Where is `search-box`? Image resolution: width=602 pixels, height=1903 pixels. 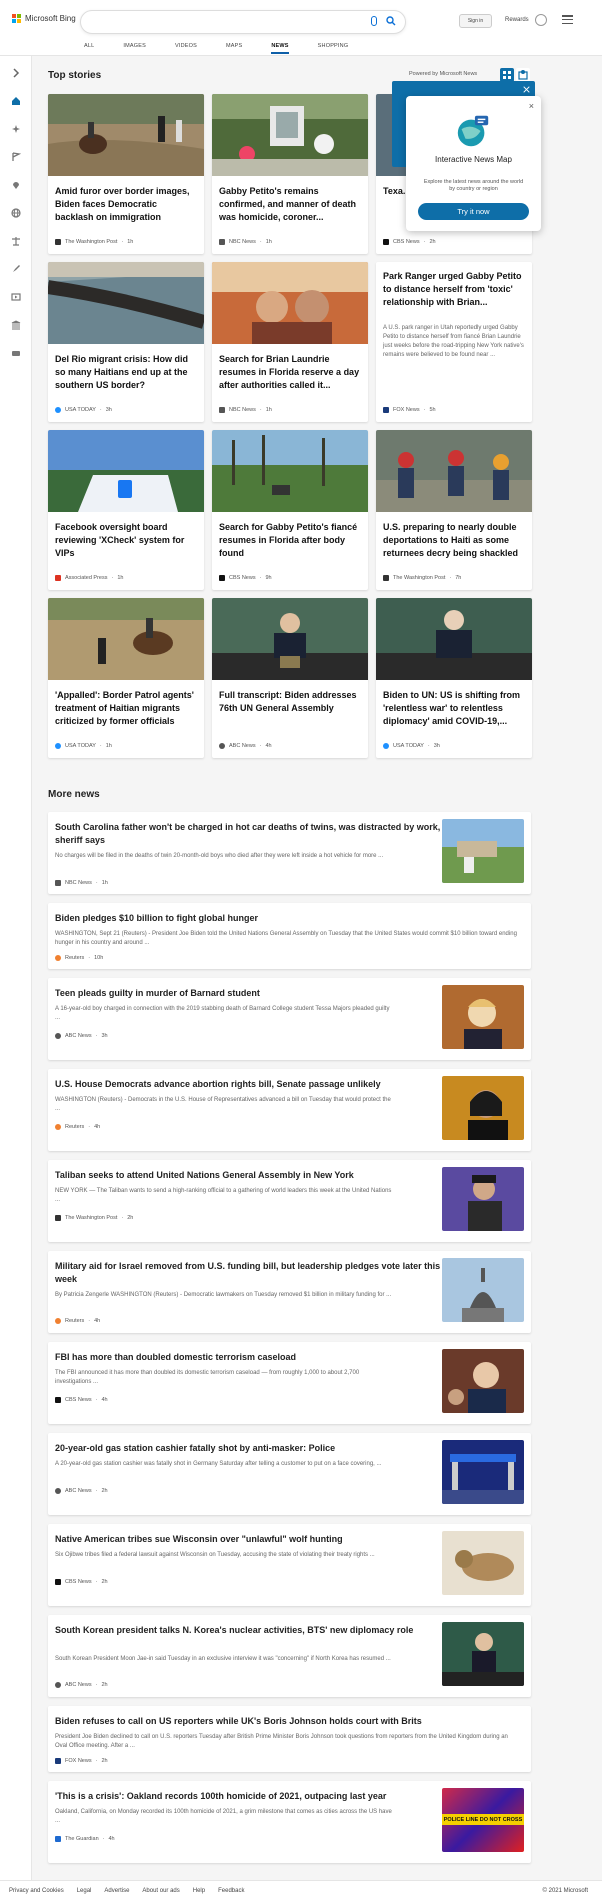 search-box is located at coordinates (243, 22).